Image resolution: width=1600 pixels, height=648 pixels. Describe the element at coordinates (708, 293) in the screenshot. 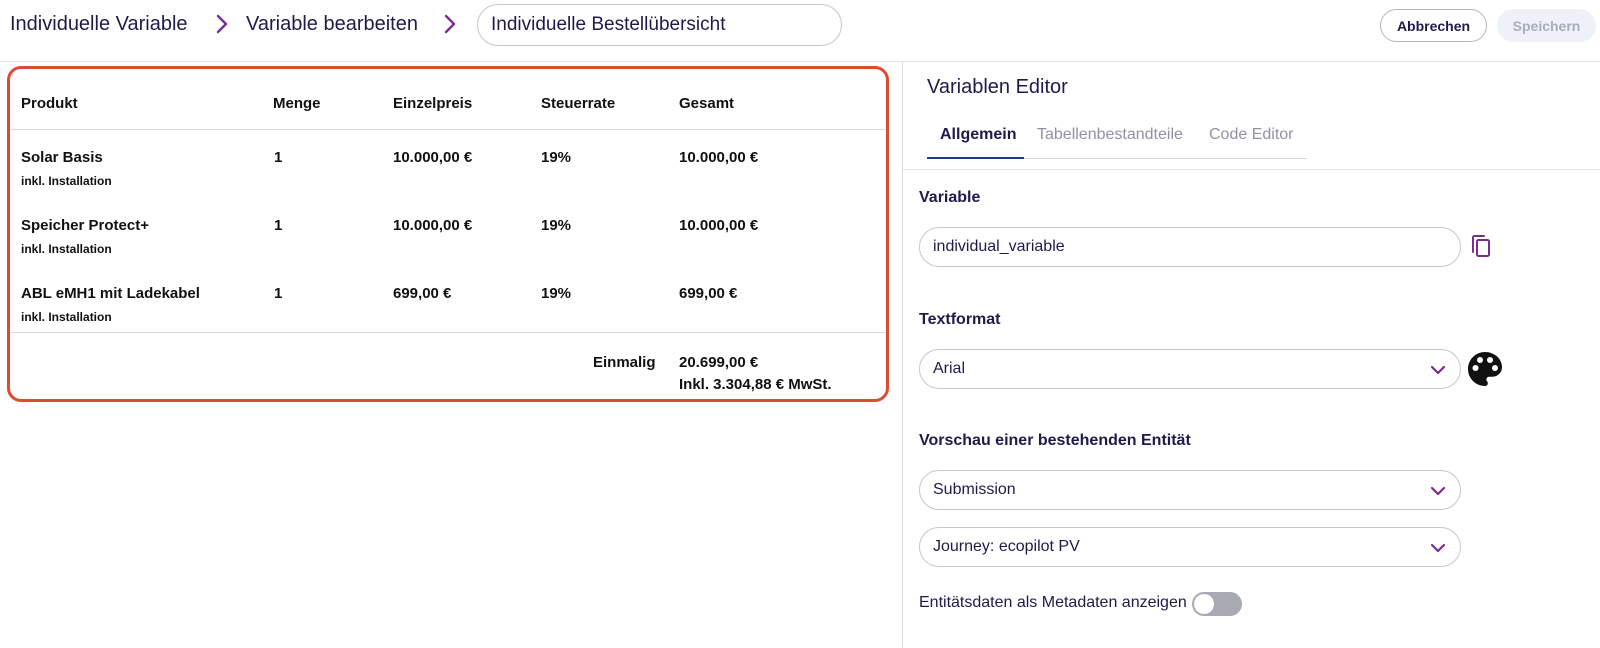

I see `row-total: 699,00 €` at that location.